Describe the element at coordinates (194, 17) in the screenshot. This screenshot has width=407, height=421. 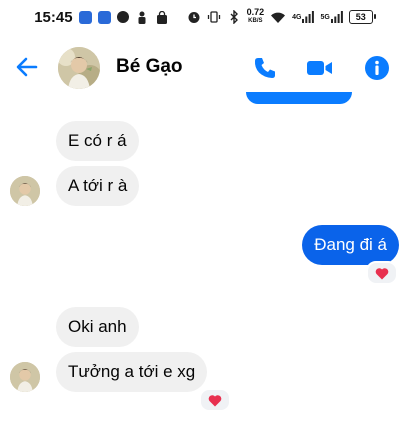
I see `alarm-icon` at that location.